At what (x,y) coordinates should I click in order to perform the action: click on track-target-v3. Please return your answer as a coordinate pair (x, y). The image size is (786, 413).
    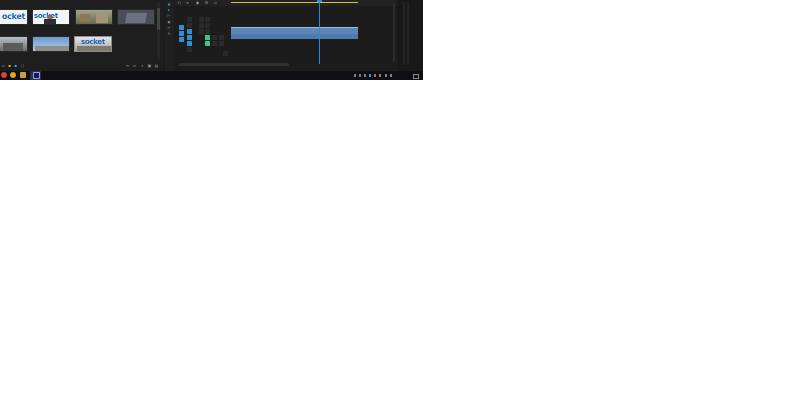
    Looking at the image, I should click on (189, 19).